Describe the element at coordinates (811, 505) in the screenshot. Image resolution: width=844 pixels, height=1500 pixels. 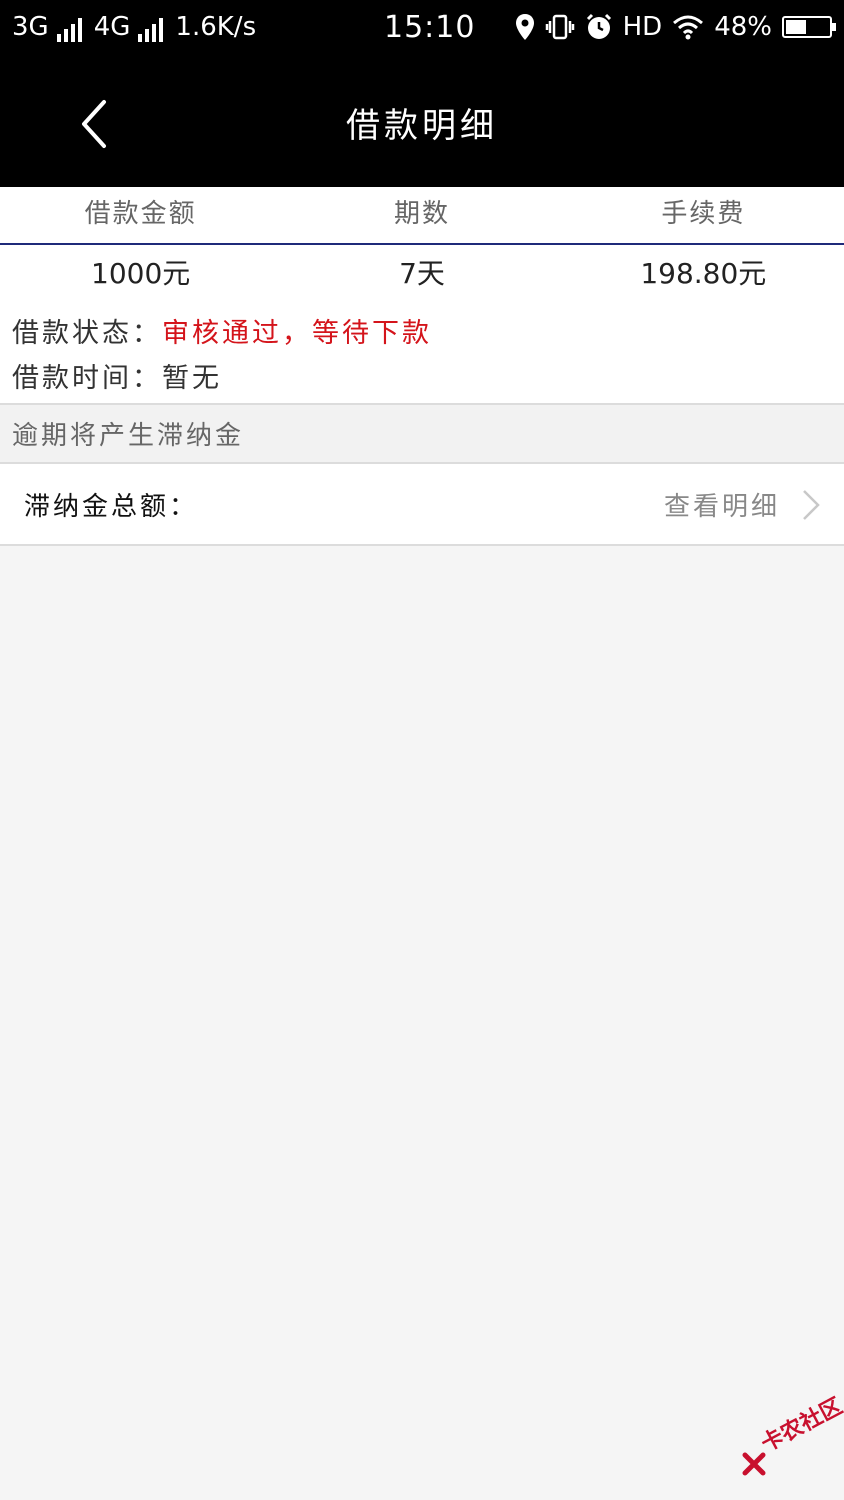
I see `chevron-right-icon` at that location.